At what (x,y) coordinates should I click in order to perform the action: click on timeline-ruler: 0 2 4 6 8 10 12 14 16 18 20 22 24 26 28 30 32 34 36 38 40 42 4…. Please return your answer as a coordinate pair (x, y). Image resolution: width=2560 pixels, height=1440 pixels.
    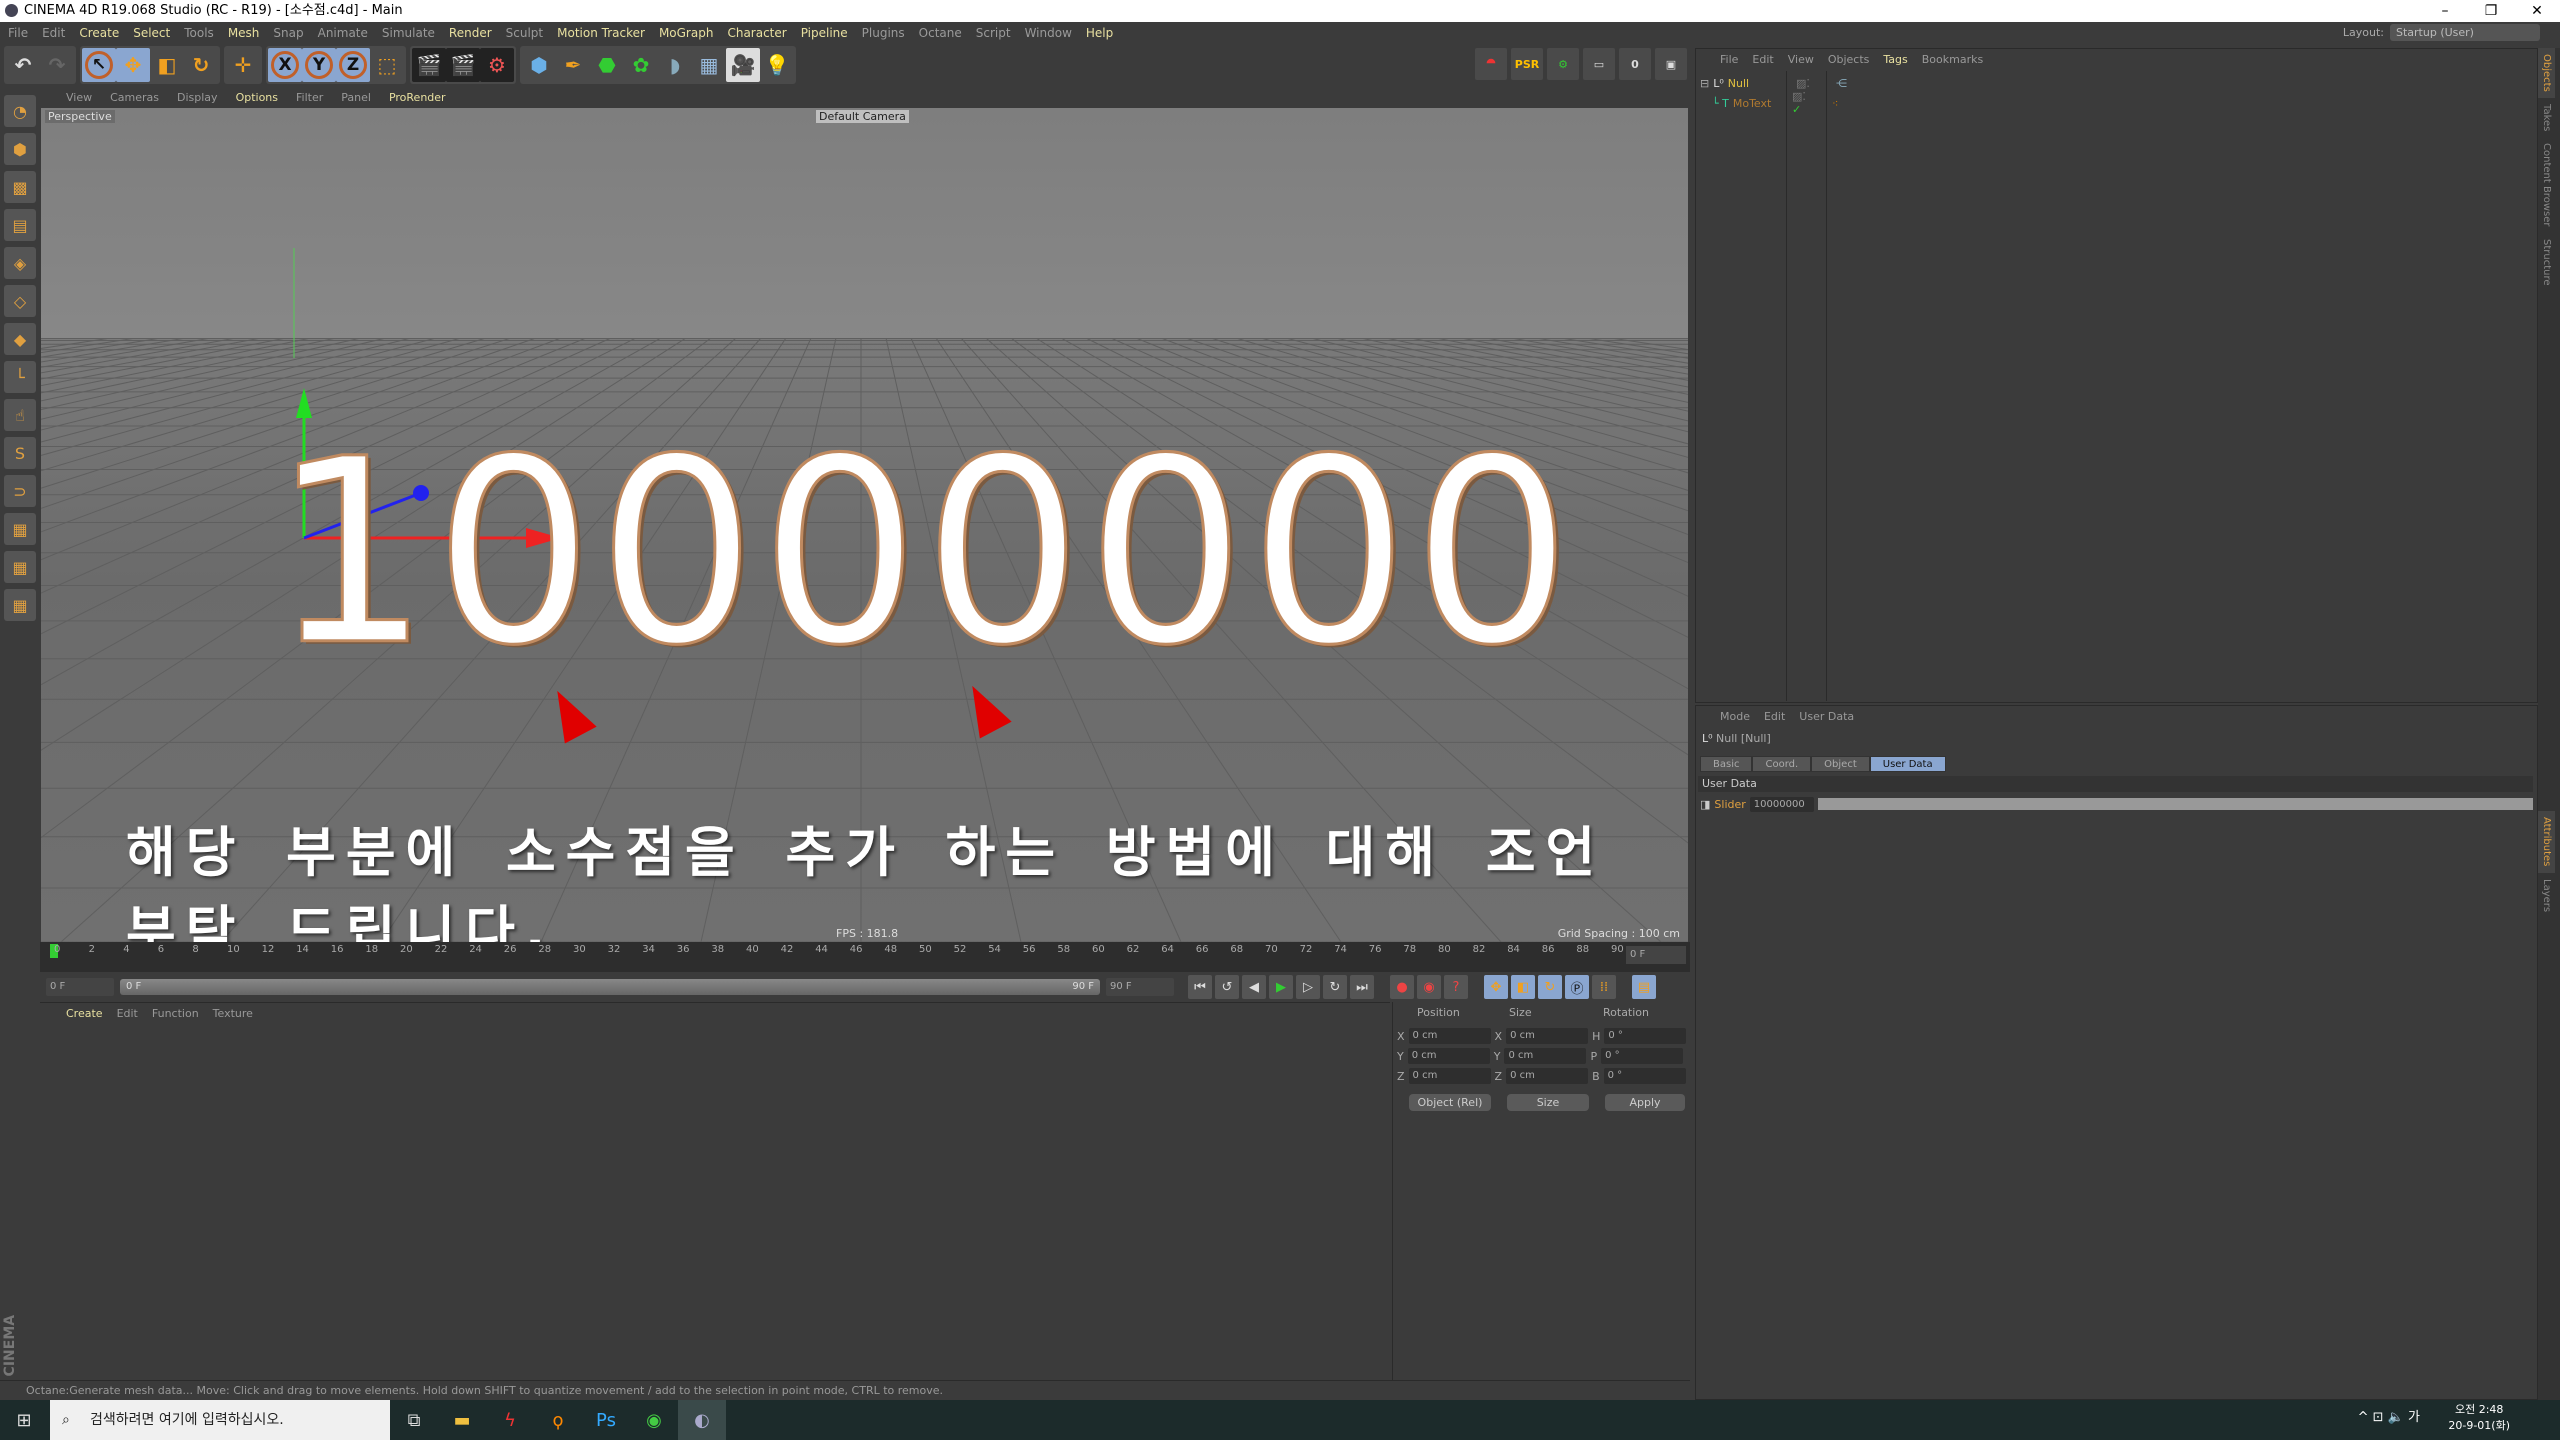
    Looking at the image, I should click on (865, 957).